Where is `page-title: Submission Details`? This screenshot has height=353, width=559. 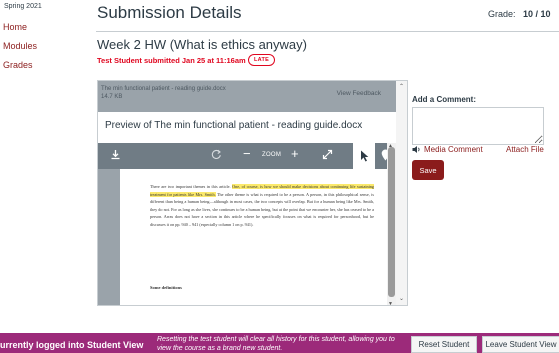
page-title: Submission Details is located at coordinates (169, 12).